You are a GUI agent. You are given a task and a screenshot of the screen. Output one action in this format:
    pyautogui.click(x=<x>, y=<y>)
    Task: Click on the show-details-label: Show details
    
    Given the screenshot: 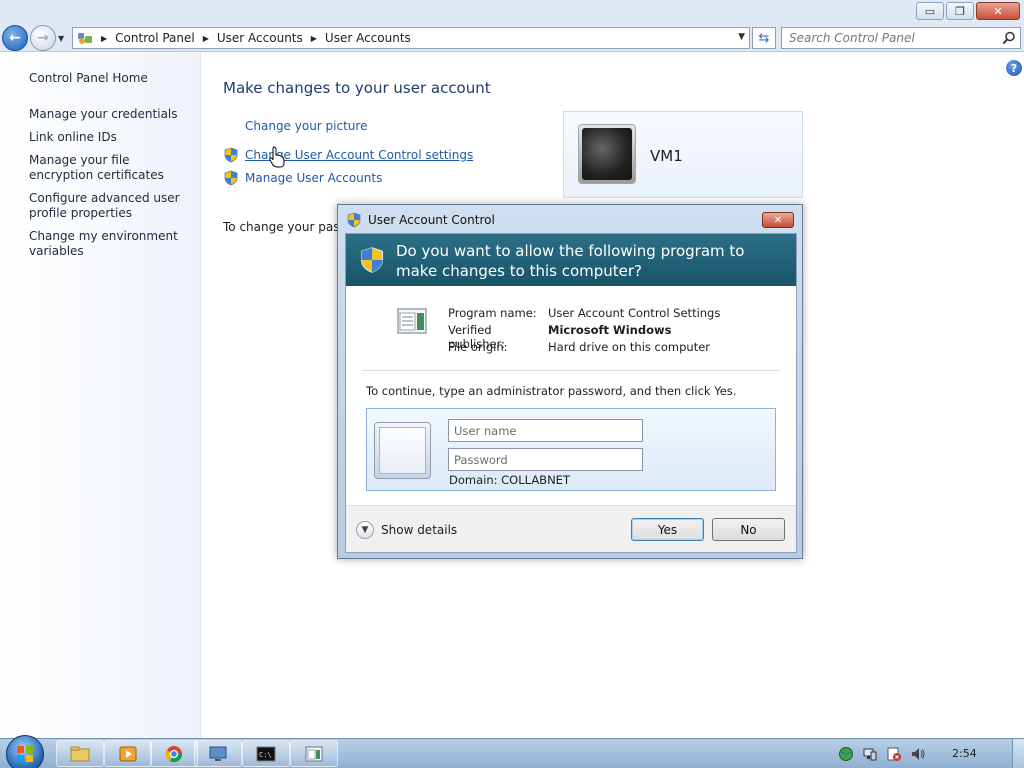 What is the action you would take?
    pyautogui.click(x=419, y=530)
    